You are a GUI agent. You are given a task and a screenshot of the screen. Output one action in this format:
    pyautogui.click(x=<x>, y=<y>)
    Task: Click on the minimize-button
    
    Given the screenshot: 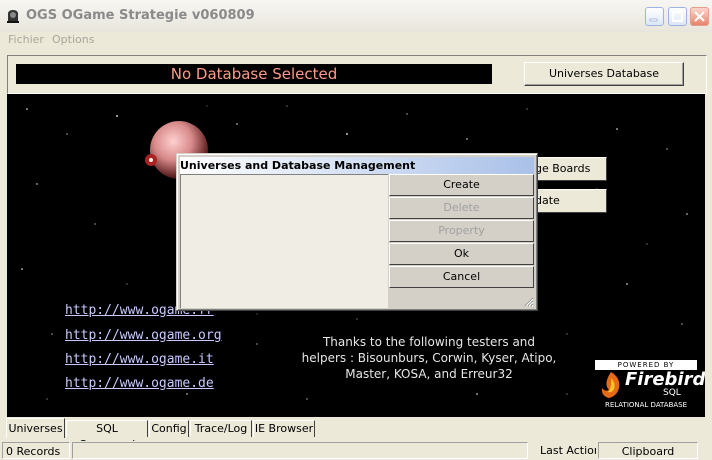 What is the action you would take?
    pyautogui.click(x=654, y=16)
    